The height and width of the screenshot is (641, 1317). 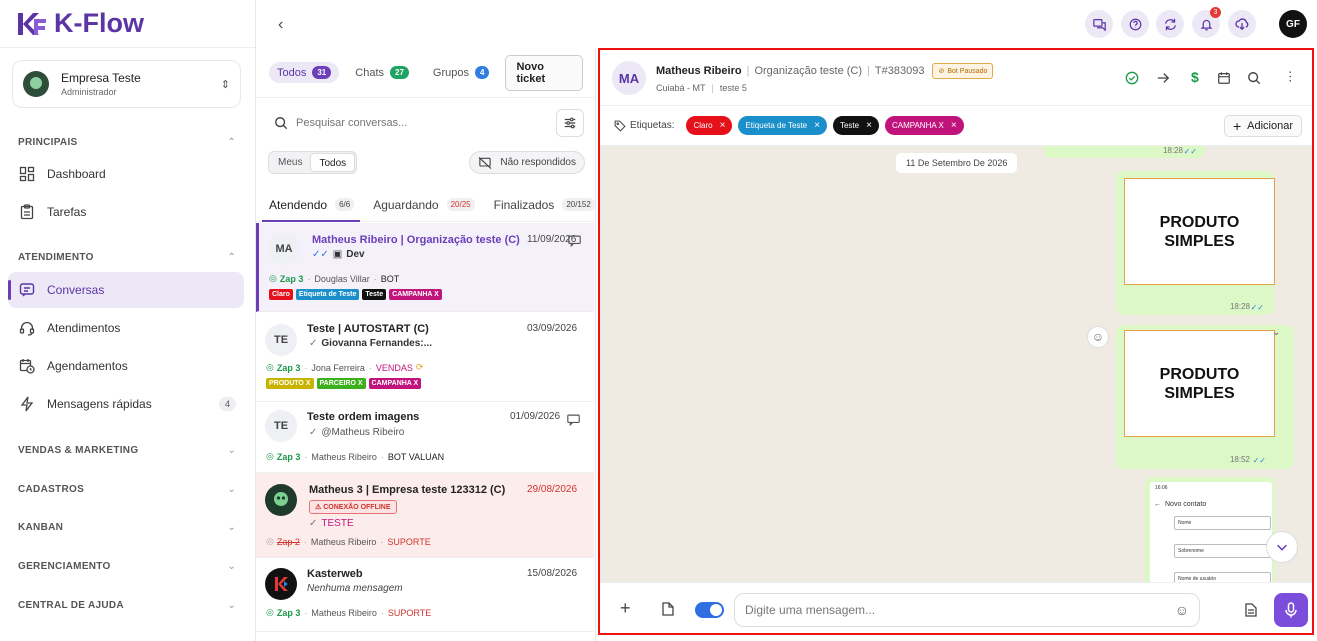 I want to click on connection-name: Zap 3, so click(x=288, y=456).